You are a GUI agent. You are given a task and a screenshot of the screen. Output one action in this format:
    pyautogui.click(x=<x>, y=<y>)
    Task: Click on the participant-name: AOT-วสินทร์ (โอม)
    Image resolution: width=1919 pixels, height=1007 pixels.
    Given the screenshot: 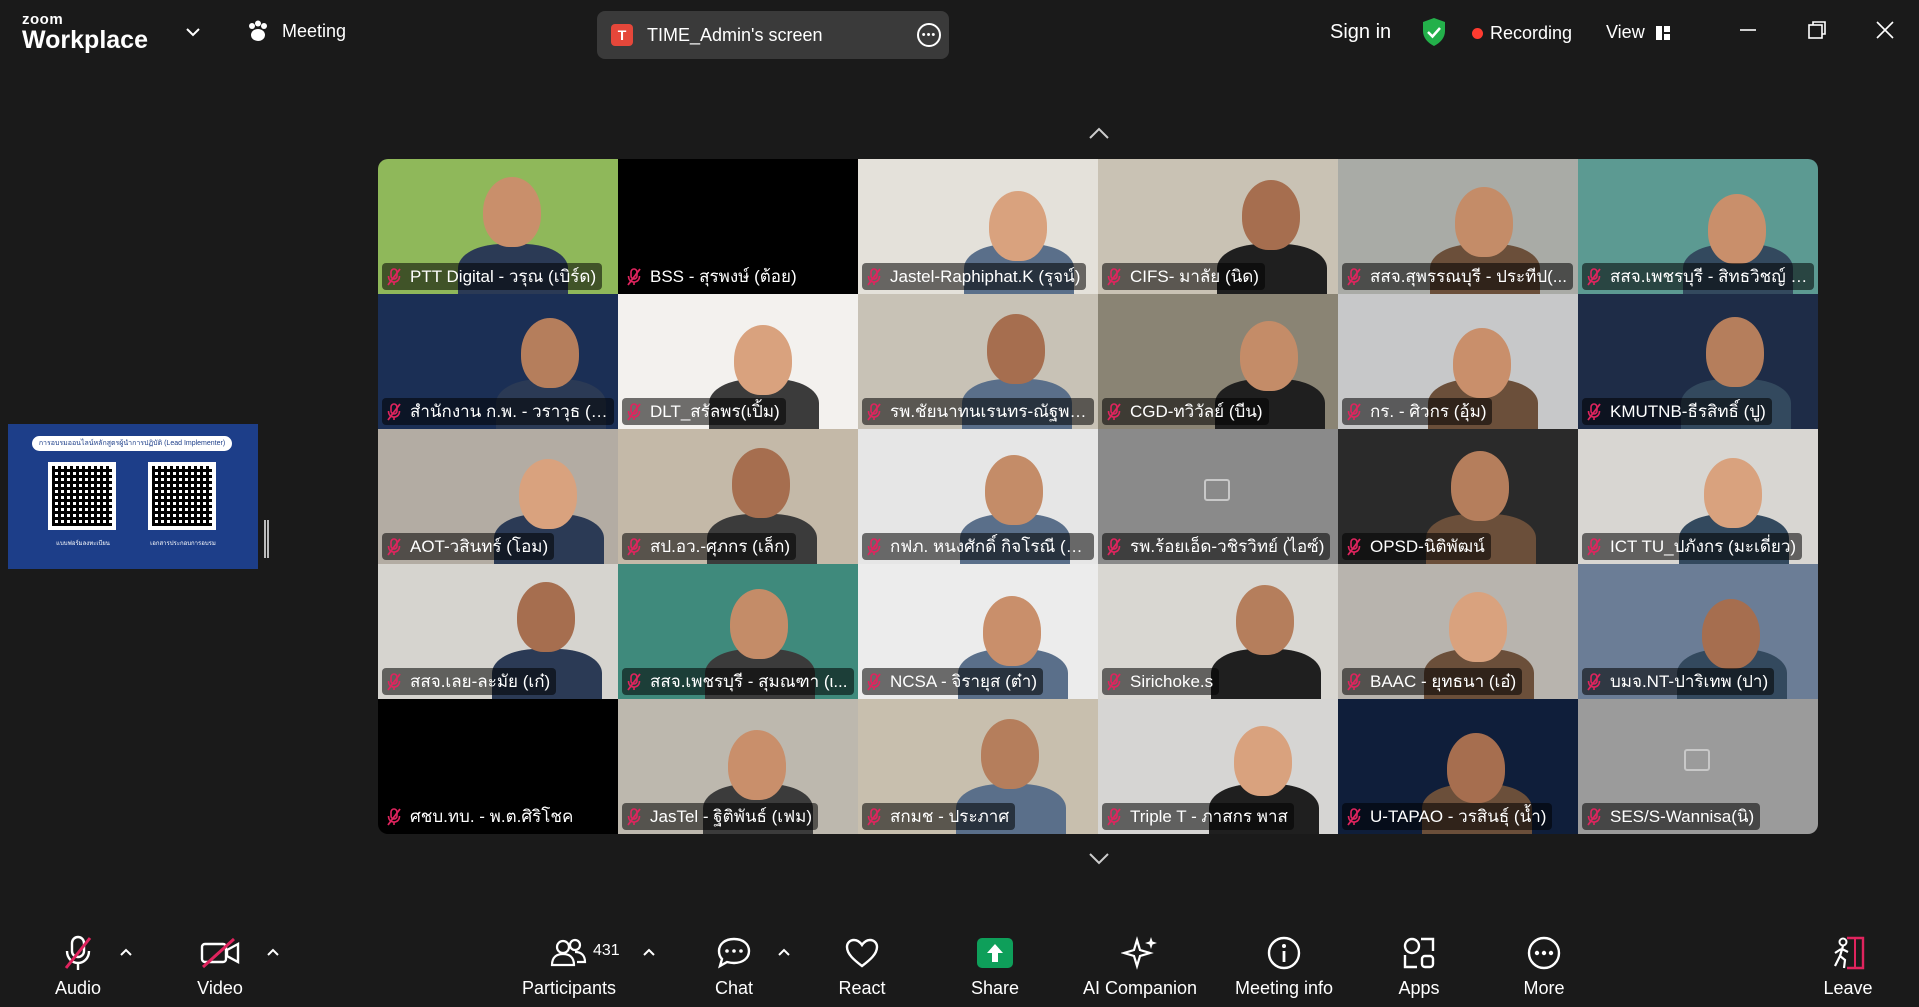 What is the action you would take?
    pyautogui.click(x=479, y=546)
    